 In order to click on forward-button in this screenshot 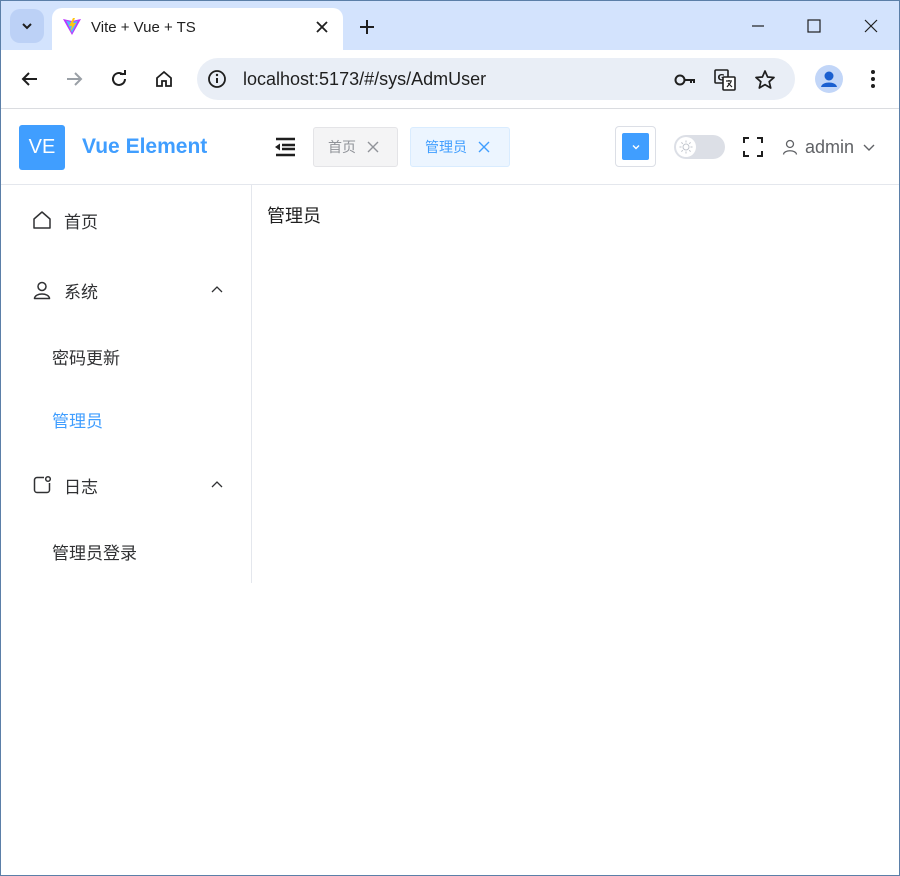, I will do `click(74, 79)`.